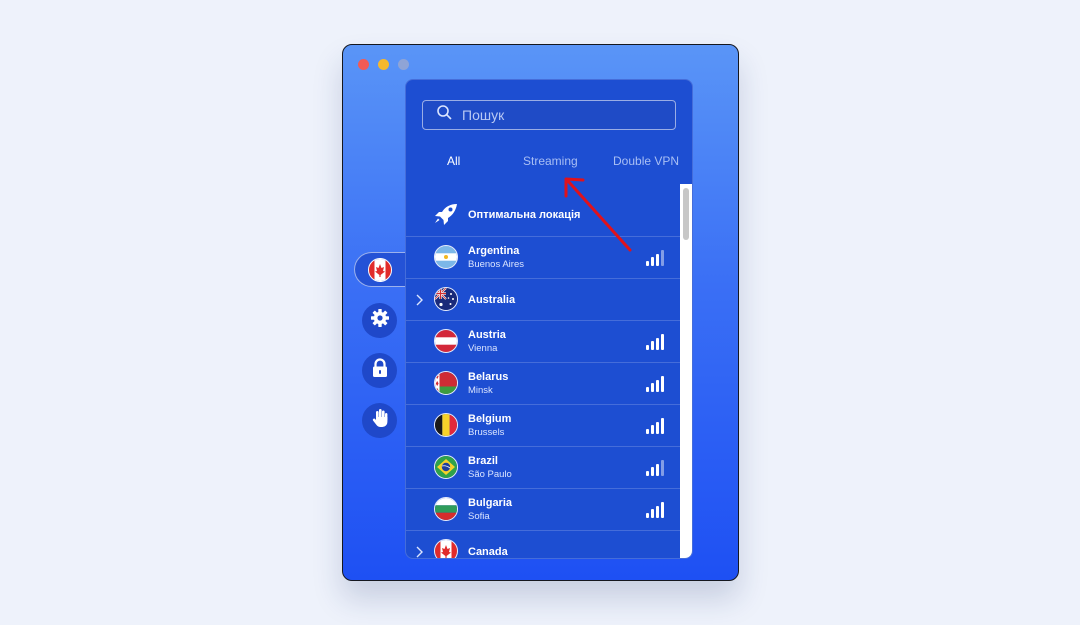 This screenshot has width=1080, height=625. I want to click on australia-flag-icon, so click(446, 299).